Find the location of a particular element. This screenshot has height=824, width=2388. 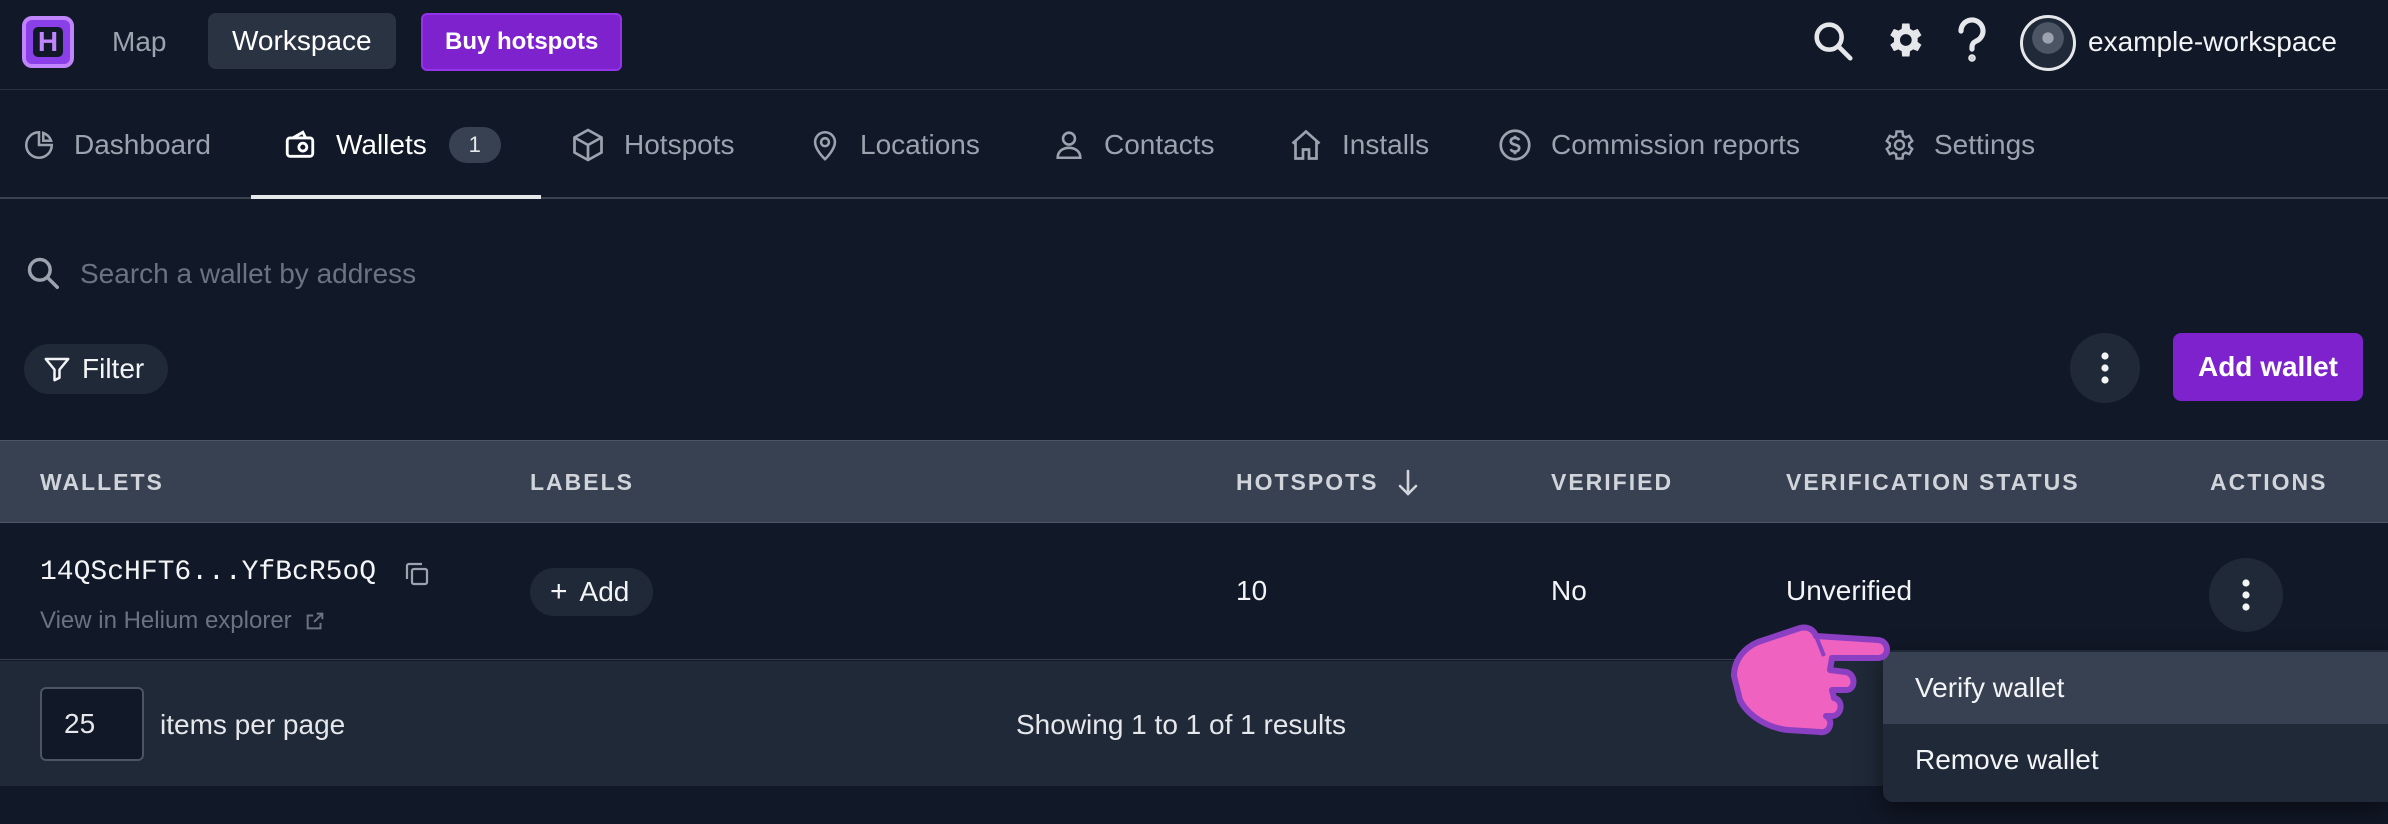

header-labels: LABELS is located at coordinates (582, 482).